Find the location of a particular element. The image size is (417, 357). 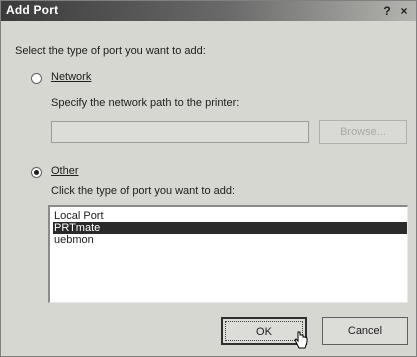

network-radio-label: Network is located at coordinates (71, 77).